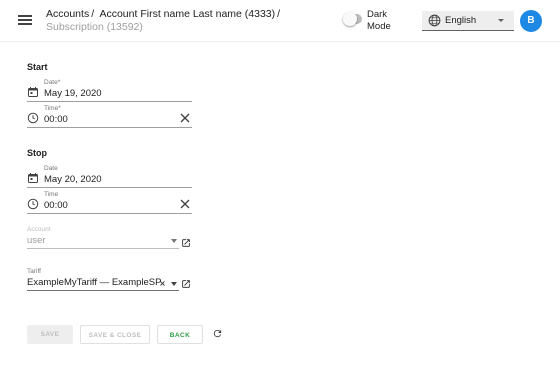 The image size is (560, 365). I want to click on save-close-button: SAVE & CLOSE, so click(115, 334).